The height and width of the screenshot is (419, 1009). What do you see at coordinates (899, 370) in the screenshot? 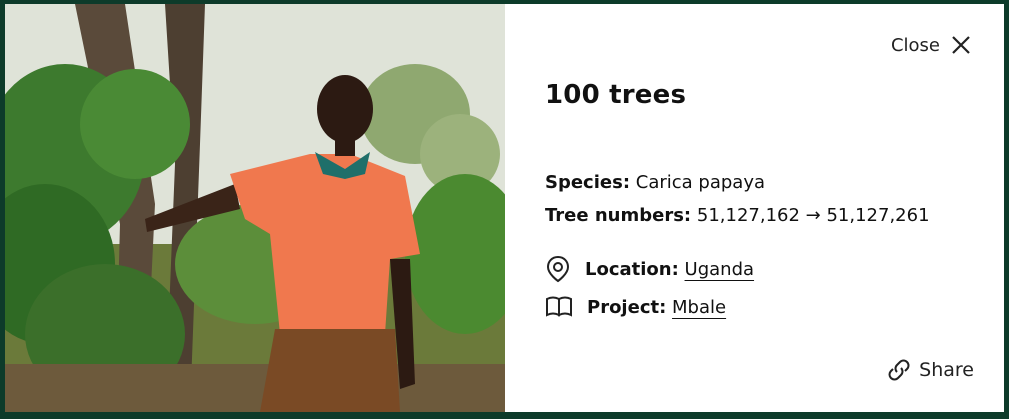
I see `link-icon` at bounding box center [899, 370].